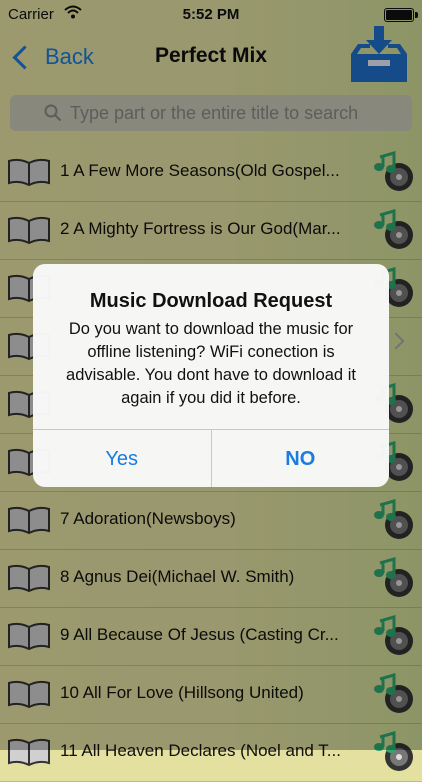 The width and height of the screenshot is (422, 782). I want to click on yes-button: Yes, so click(122, 458).